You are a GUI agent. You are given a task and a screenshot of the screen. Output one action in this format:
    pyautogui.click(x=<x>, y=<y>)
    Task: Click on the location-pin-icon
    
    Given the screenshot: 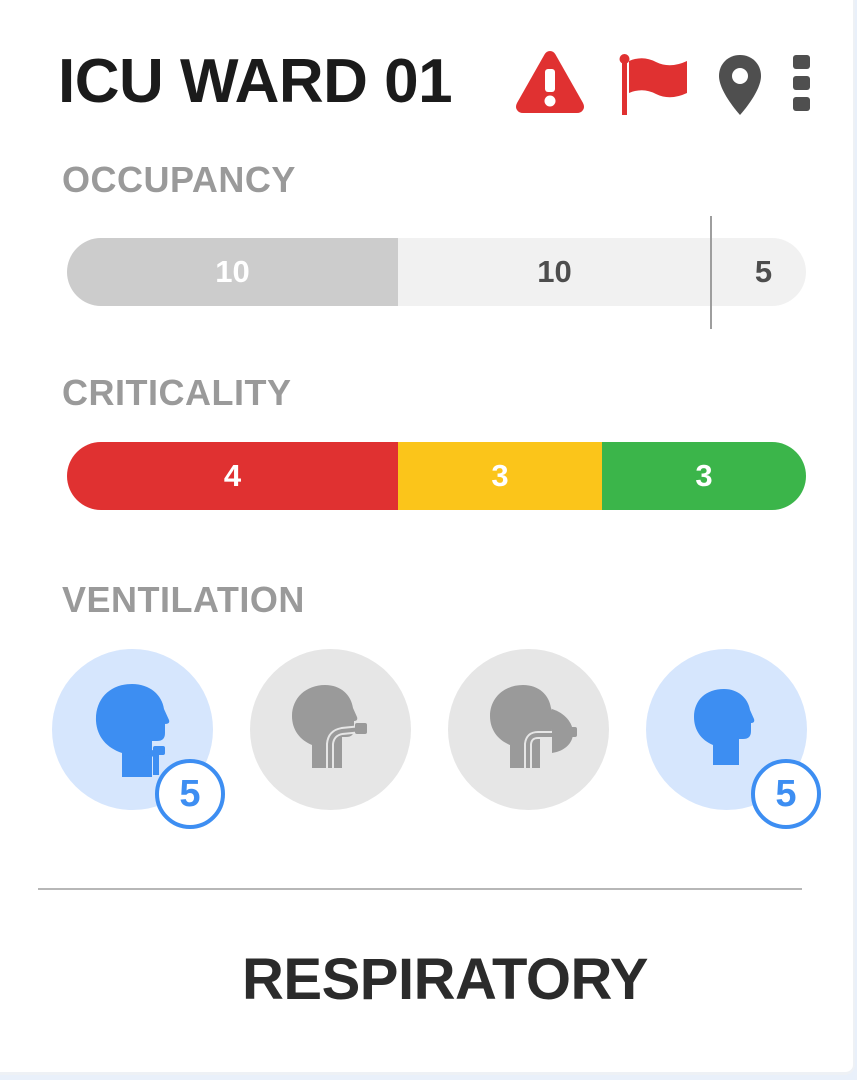 What is the action you would take?
    pyautogui.click(x=740, y=85)
    